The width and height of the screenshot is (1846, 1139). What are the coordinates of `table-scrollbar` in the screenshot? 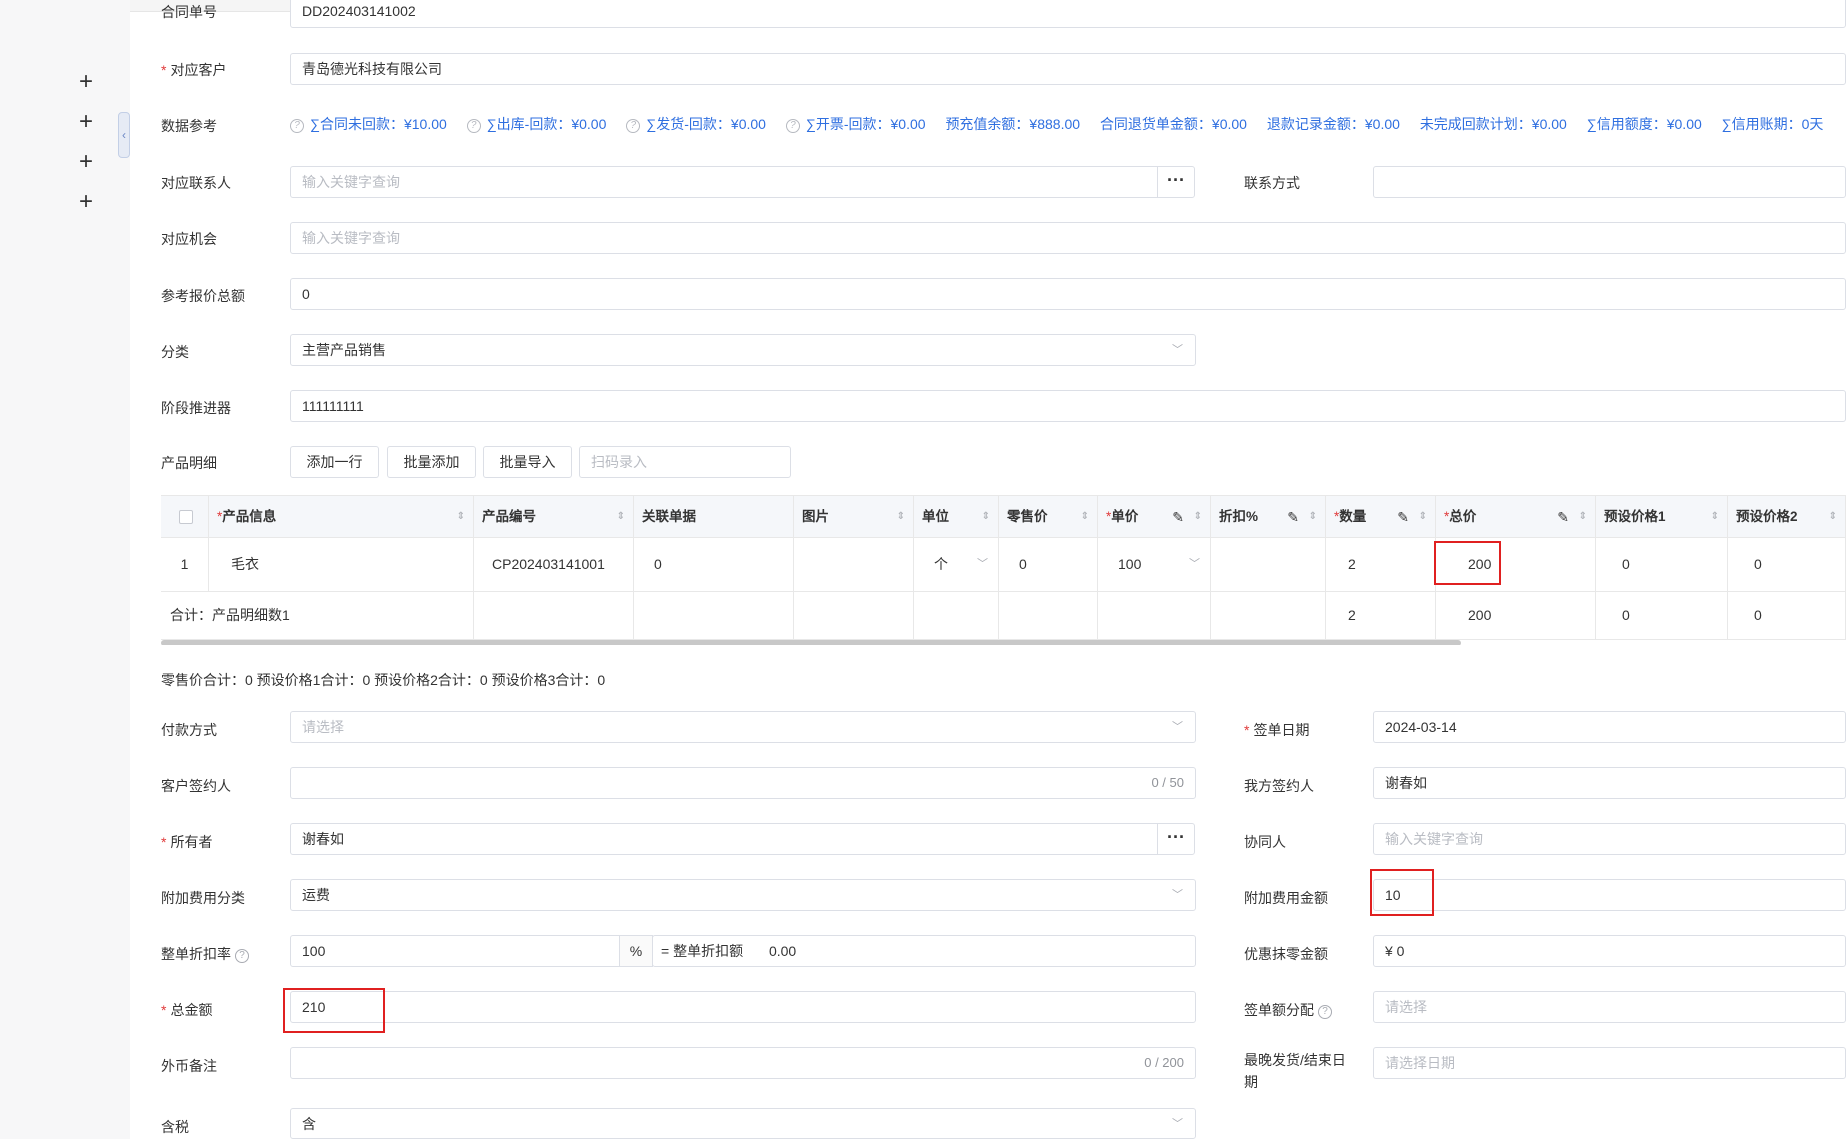 It's located at (811, 642).